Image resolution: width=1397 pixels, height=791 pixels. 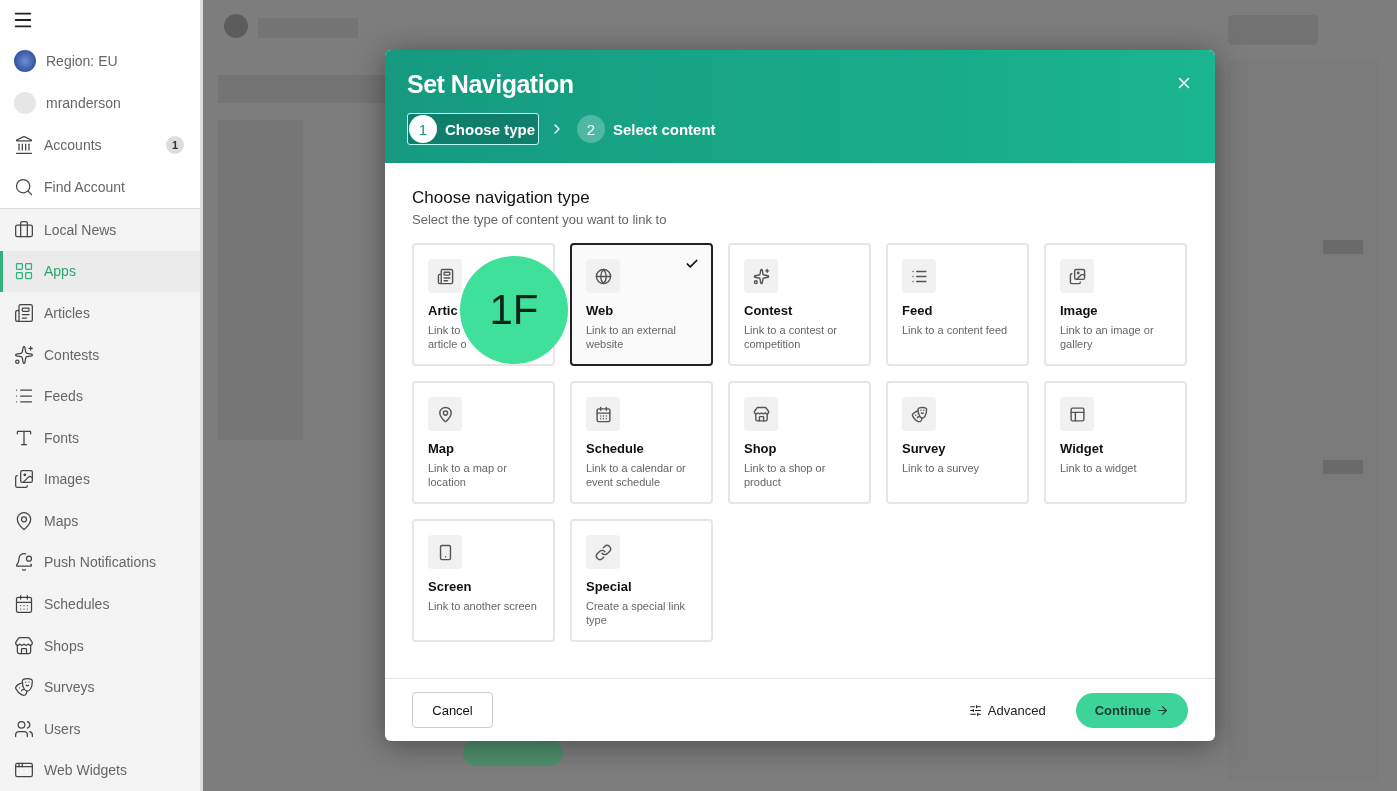 I want to click on card-description: Link to an image or gallery, so click(x=1107, y=337).